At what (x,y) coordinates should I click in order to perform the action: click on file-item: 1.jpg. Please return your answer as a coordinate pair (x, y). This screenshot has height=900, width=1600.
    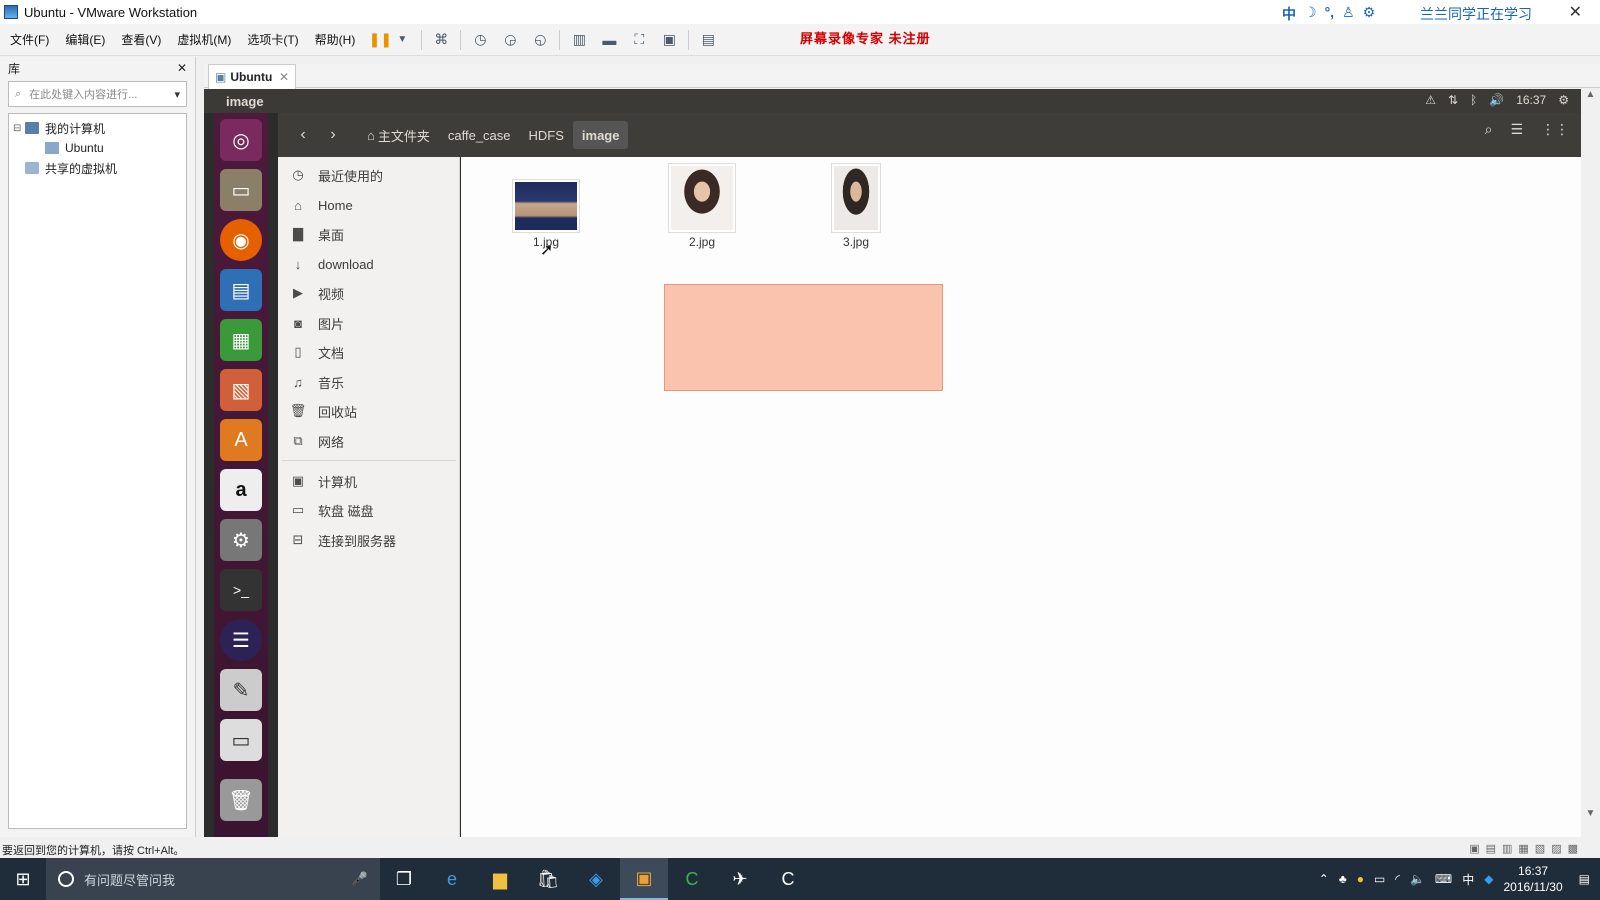
    Looking at the image, I should click on (546, 214).